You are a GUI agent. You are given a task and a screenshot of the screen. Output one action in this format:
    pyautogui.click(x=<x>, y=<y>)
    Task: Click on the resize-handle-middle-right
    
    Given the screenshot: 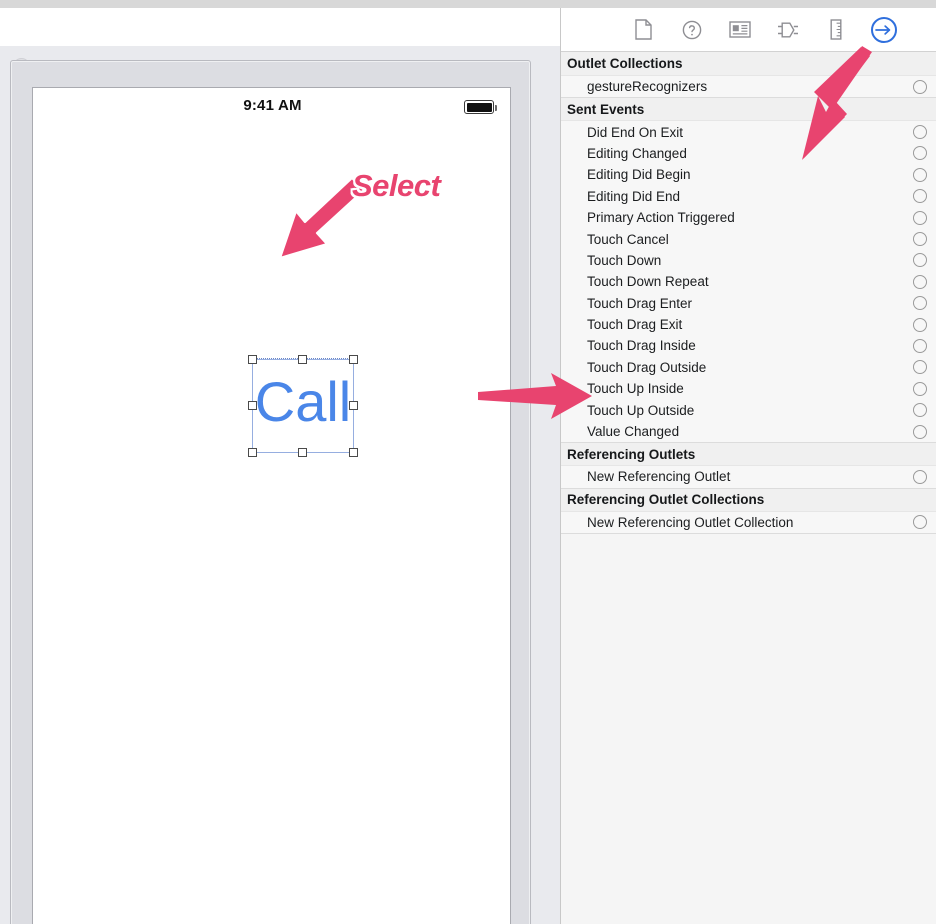 What is the action you would take?
    pyautogui.click(x=353, y=405)
    